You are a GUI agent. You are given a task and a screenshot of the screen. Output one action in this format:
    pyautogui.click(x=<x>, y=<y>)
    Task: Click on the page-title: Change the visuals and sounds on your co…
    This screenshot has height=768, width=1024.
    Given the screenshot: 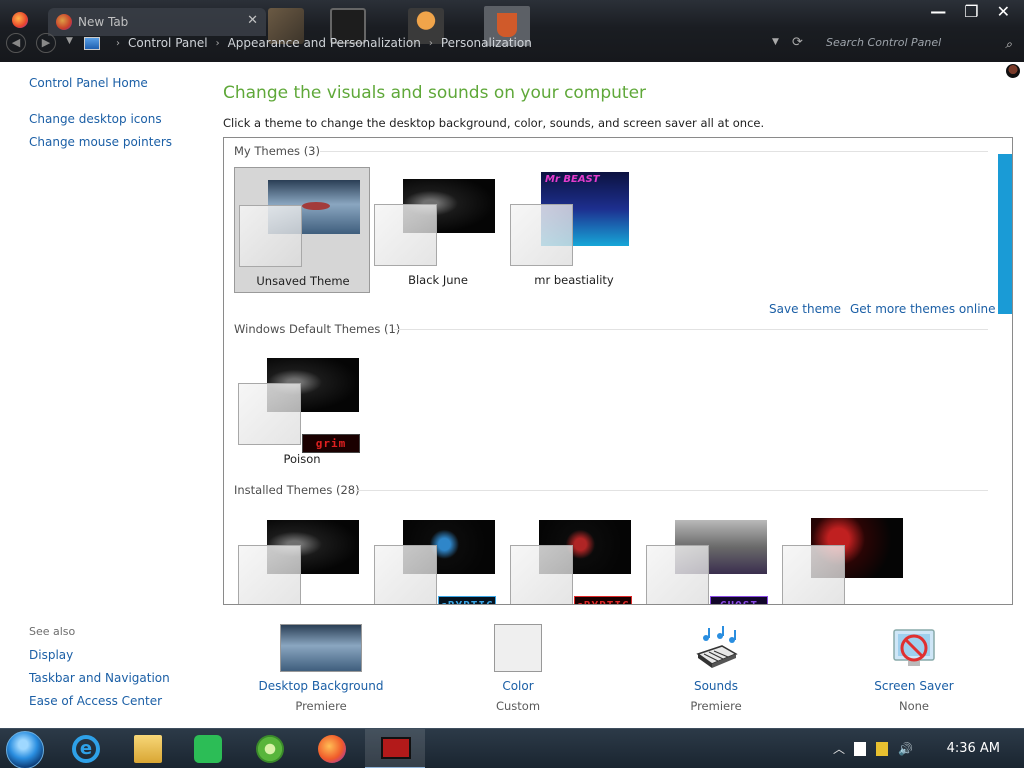 What is the action you would take?
    pyautogui.click(x=435, y=93)
    